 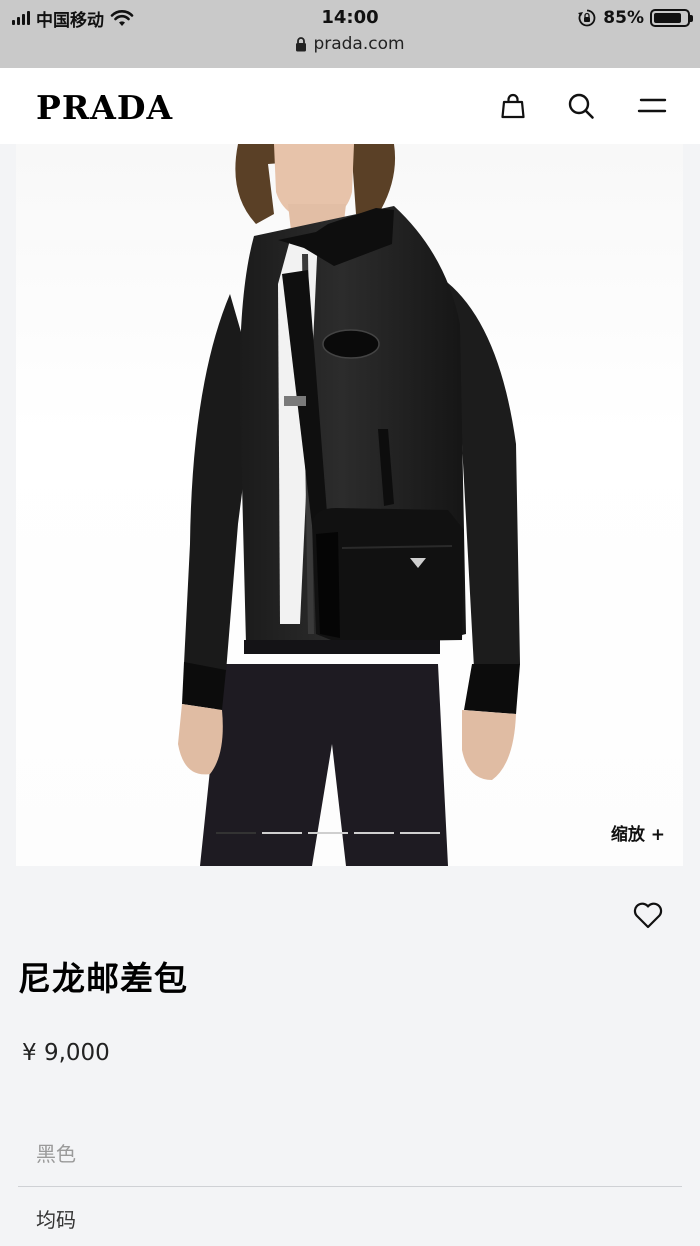 I want to click on status-right: 85%, so click(x=635, y=18).